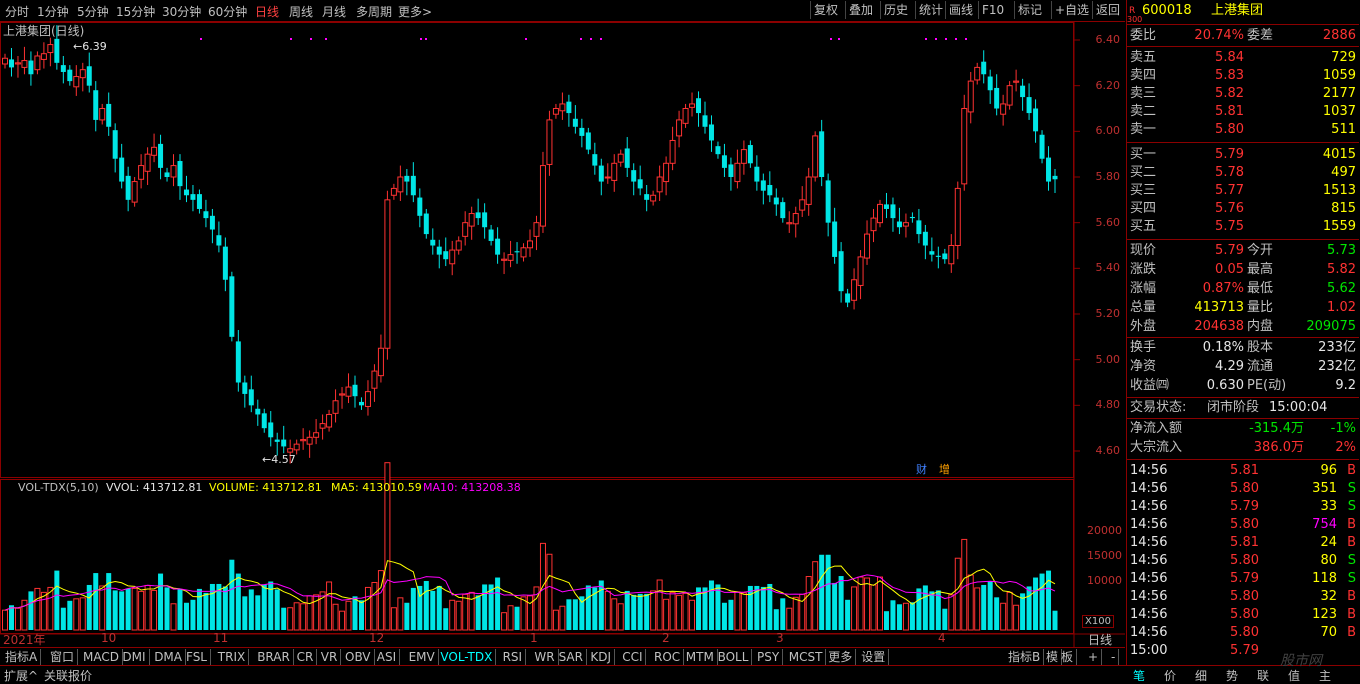 The width and height of the screenshot is (1360, 684). Describe the element at coordinates (601, 657) in the screenshot. I see `indicator-tab-17: KDJ` at that location.